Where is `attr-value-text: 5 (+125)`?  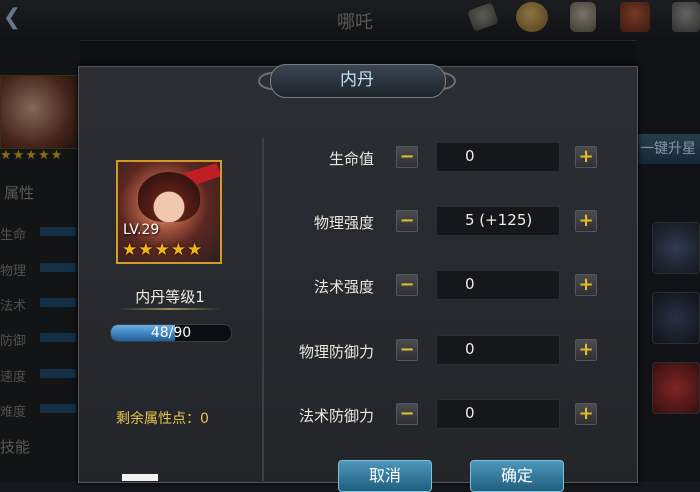
attr-value-text: 5 (+125) is located at coordinates (499, 220).